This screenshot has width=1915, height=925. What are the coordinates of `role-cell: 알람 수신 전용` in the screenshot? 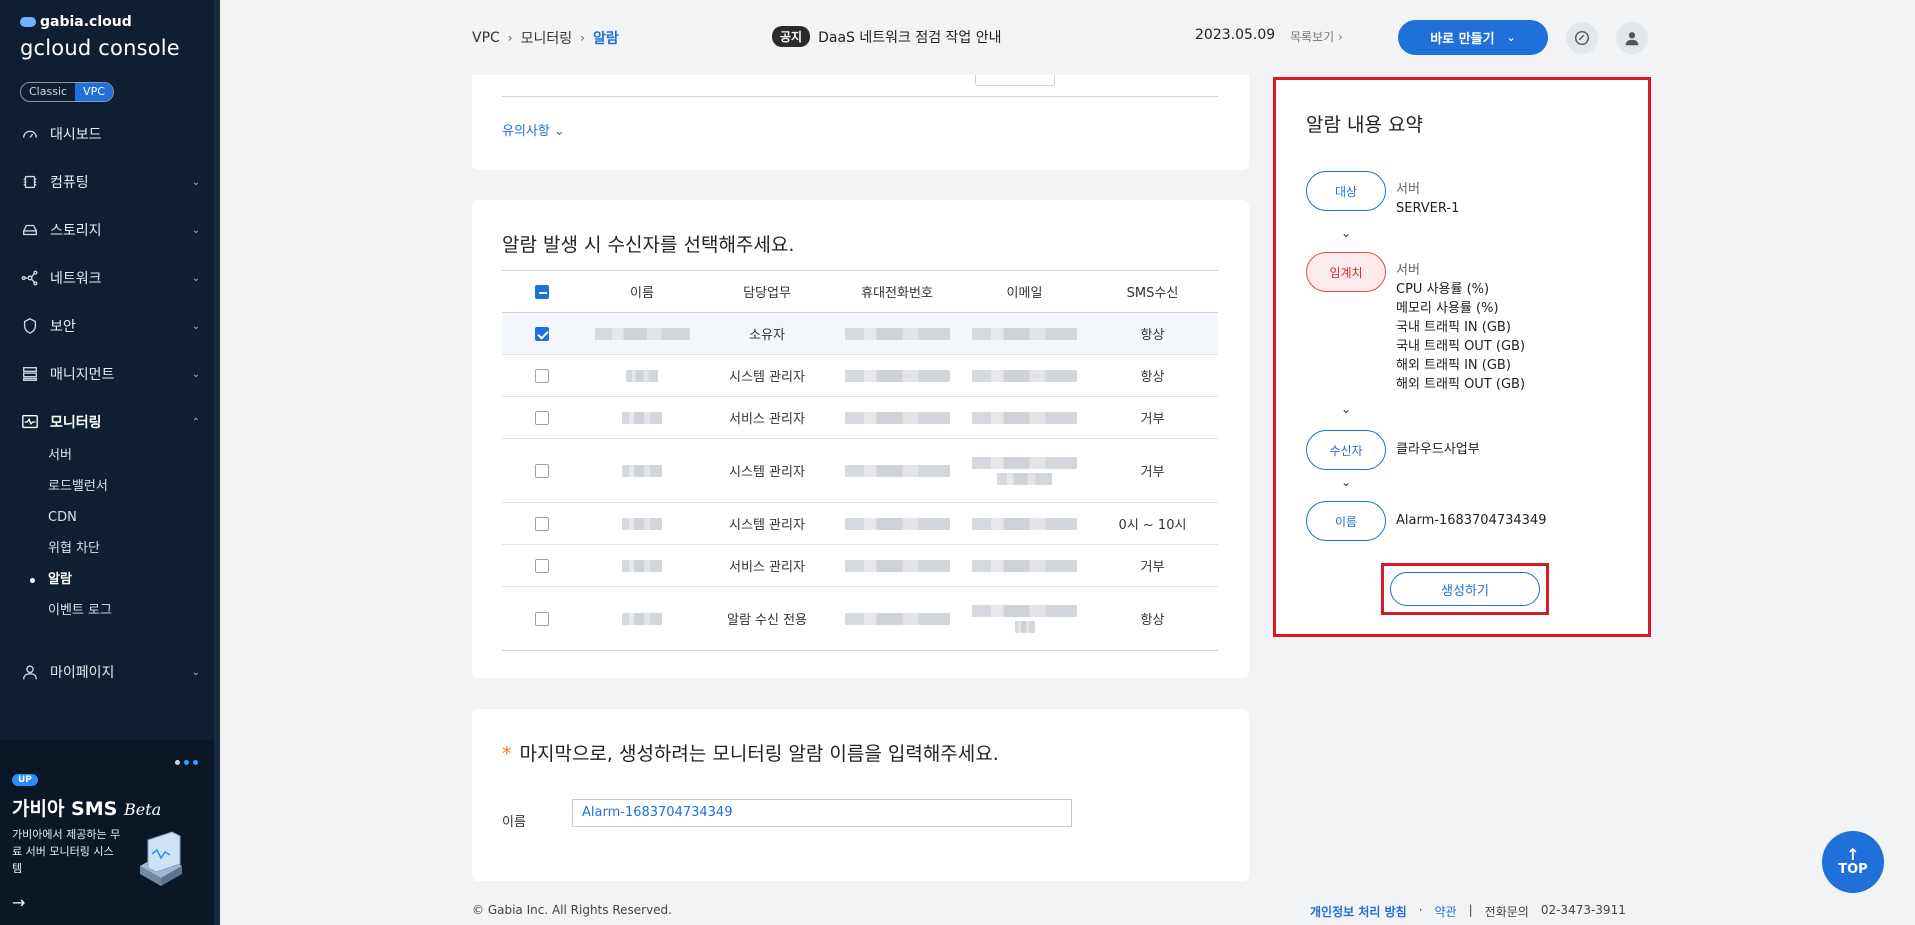 It's located at (767, 618).